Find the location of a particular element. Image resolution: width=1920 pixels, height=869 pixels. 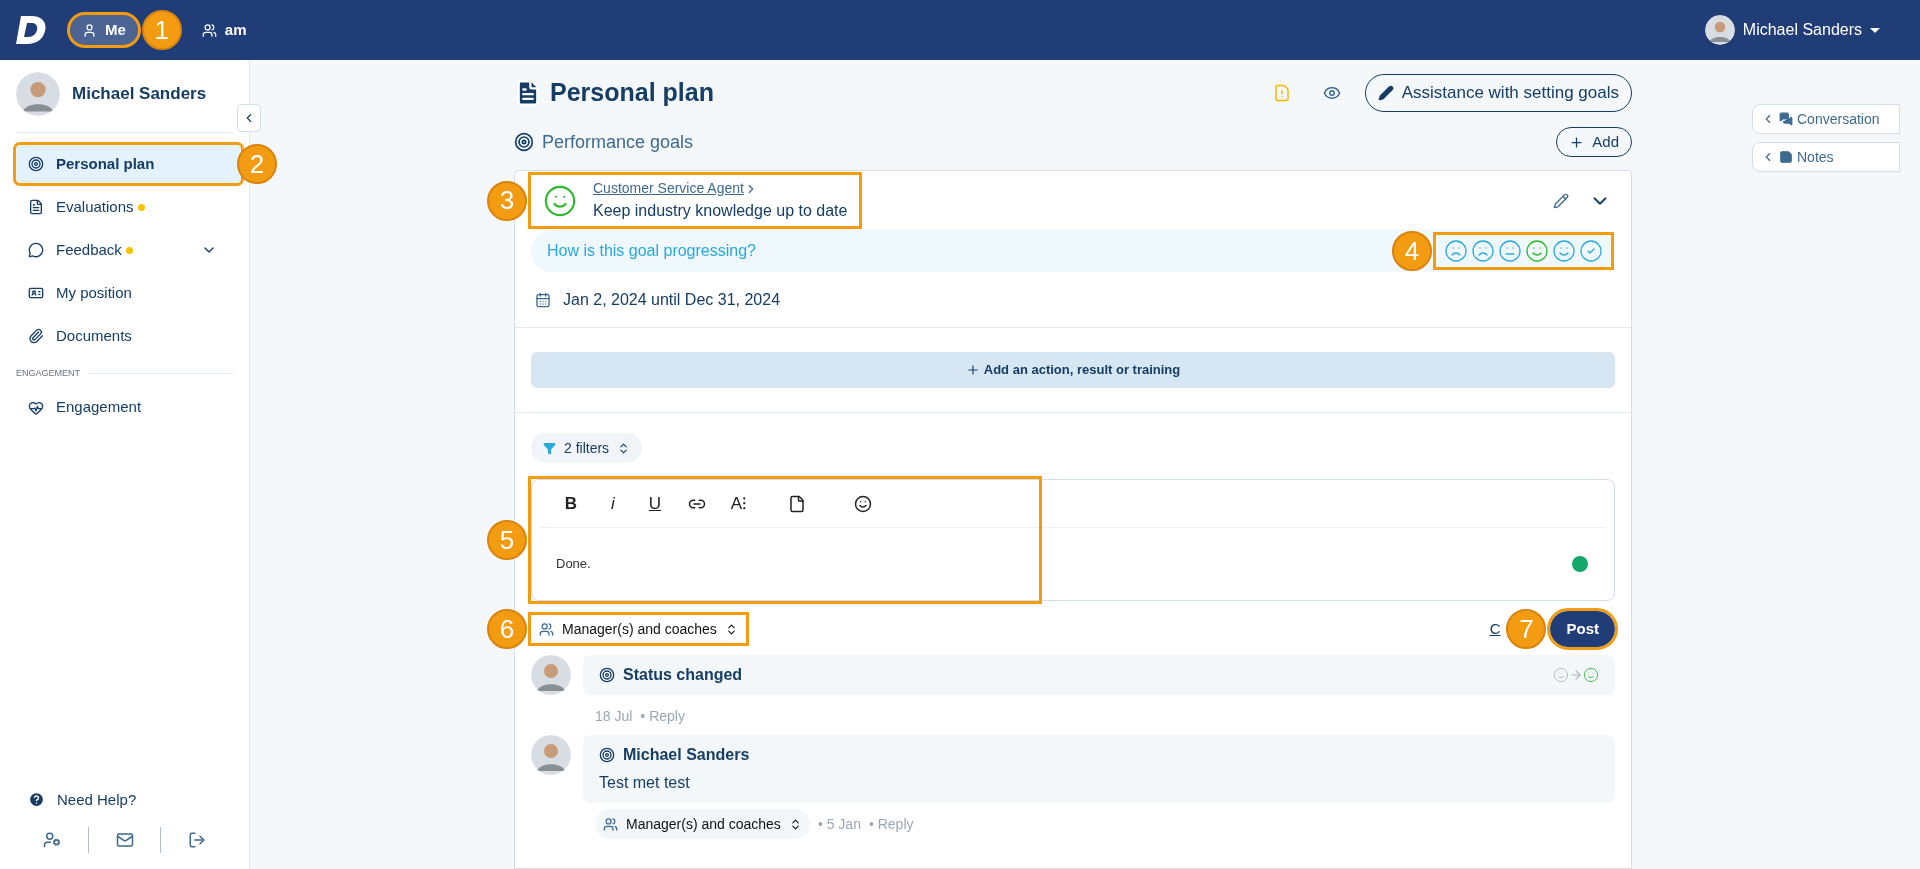

side-panel-tab: Notes is located at coordinates (1826, 157).